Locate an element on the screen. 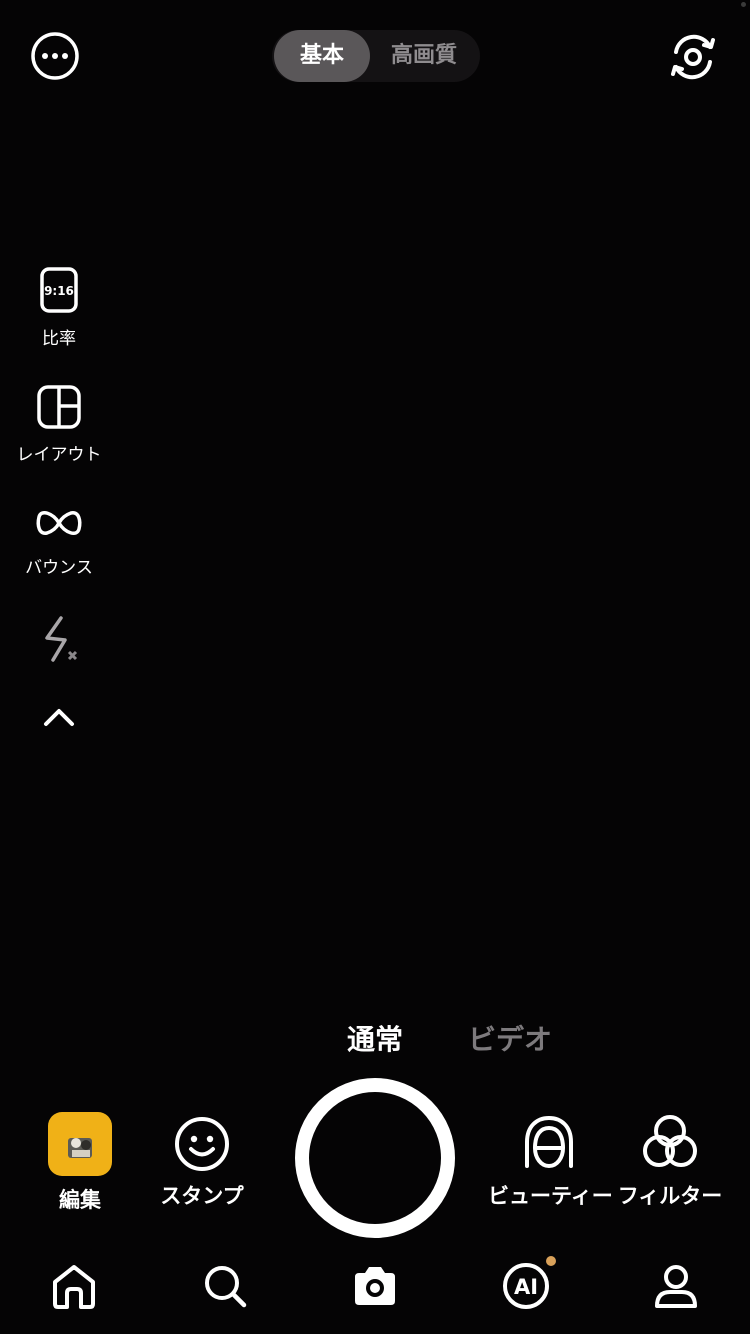 This screenshot has width=750, height=1334. ai-icon: AI is located at coordinates (526, 1286).